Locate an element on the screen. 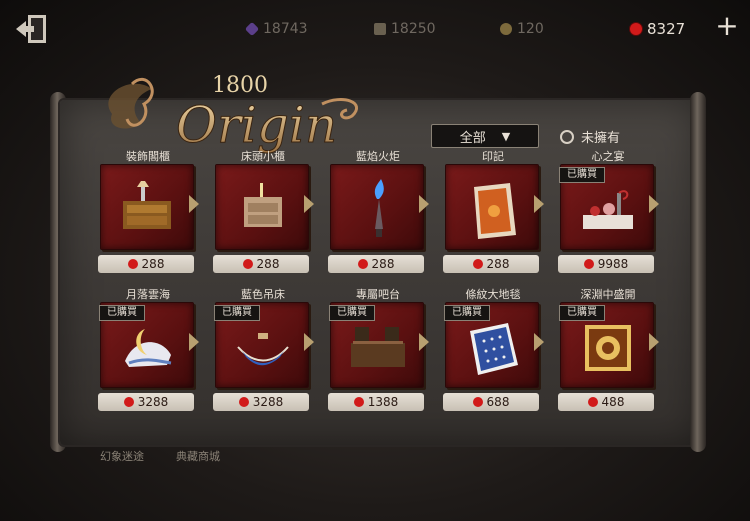  not-owned-label: 未擁有 is located at coordinates (601, 138).